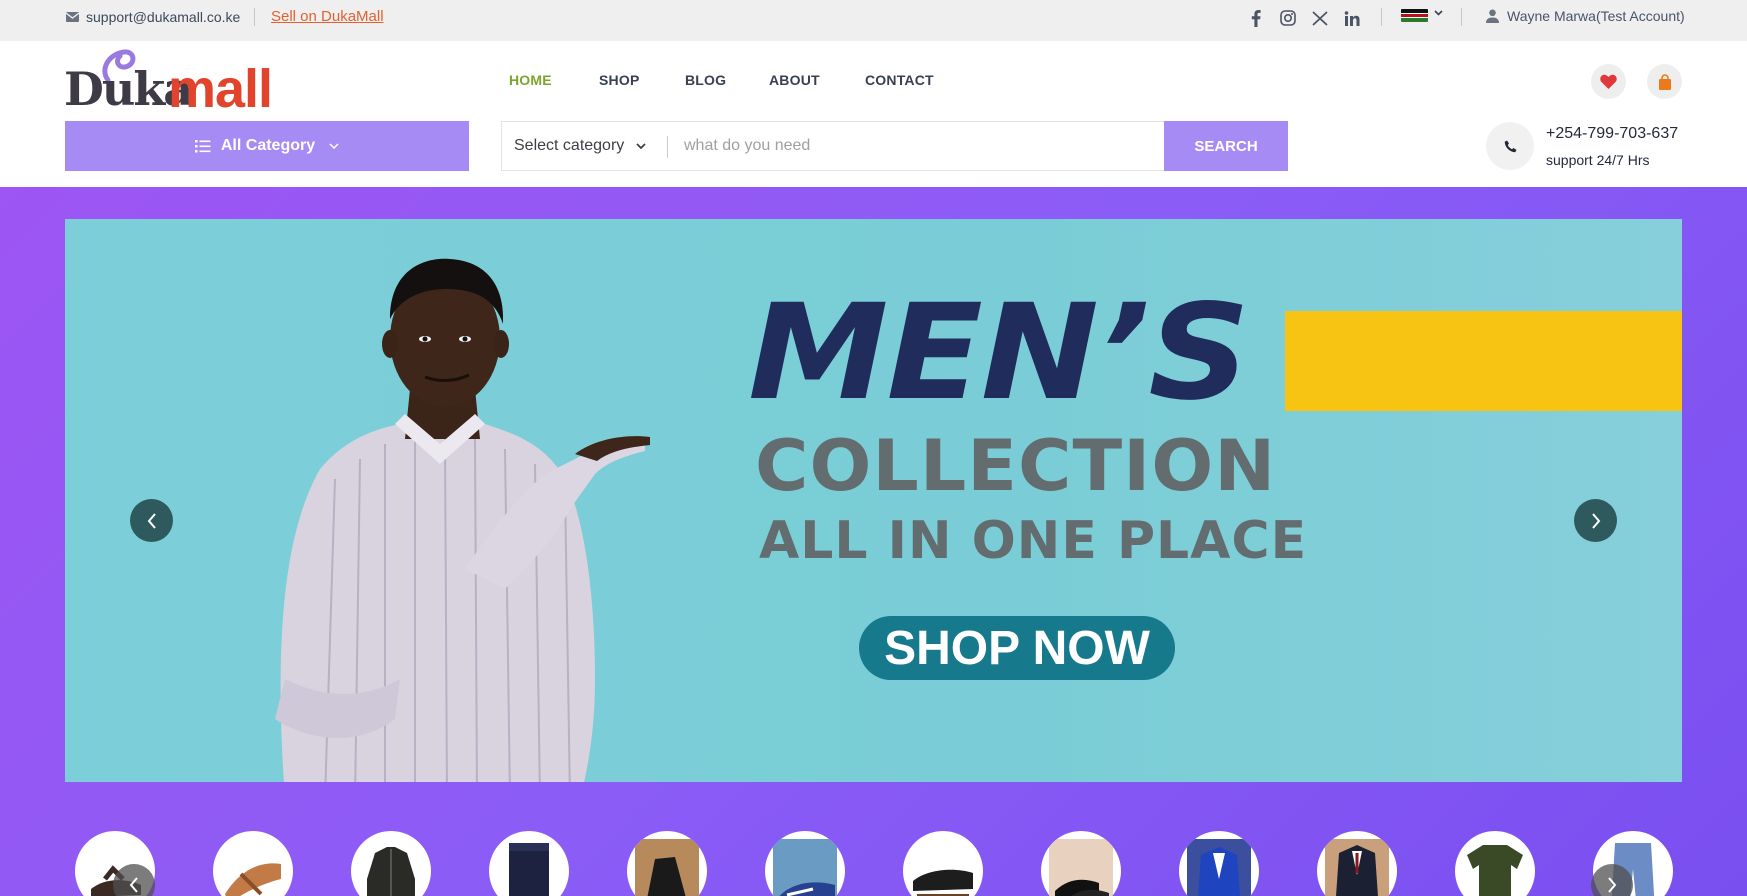  What do you see at coordinates (1612, 134) in the screenshot?
I see `support-phone: +254-799-703-637` at bounding box center [1612, 134].